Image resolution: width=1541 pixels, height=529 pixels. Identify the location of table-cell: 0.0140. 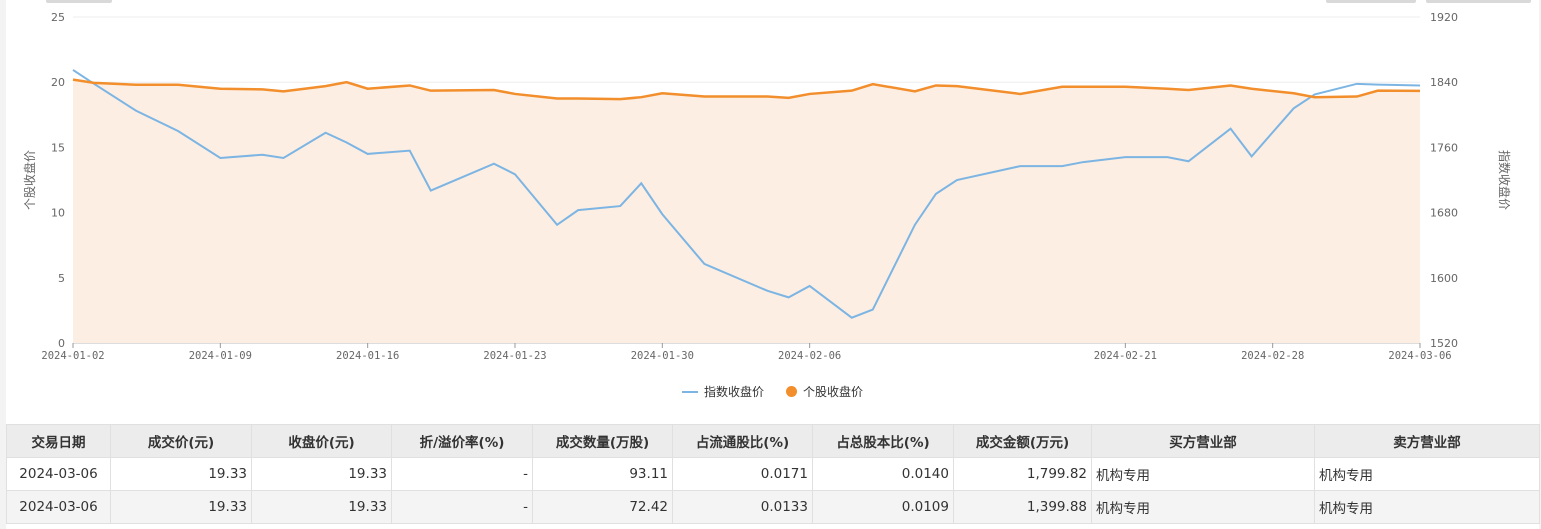
(883, 474).